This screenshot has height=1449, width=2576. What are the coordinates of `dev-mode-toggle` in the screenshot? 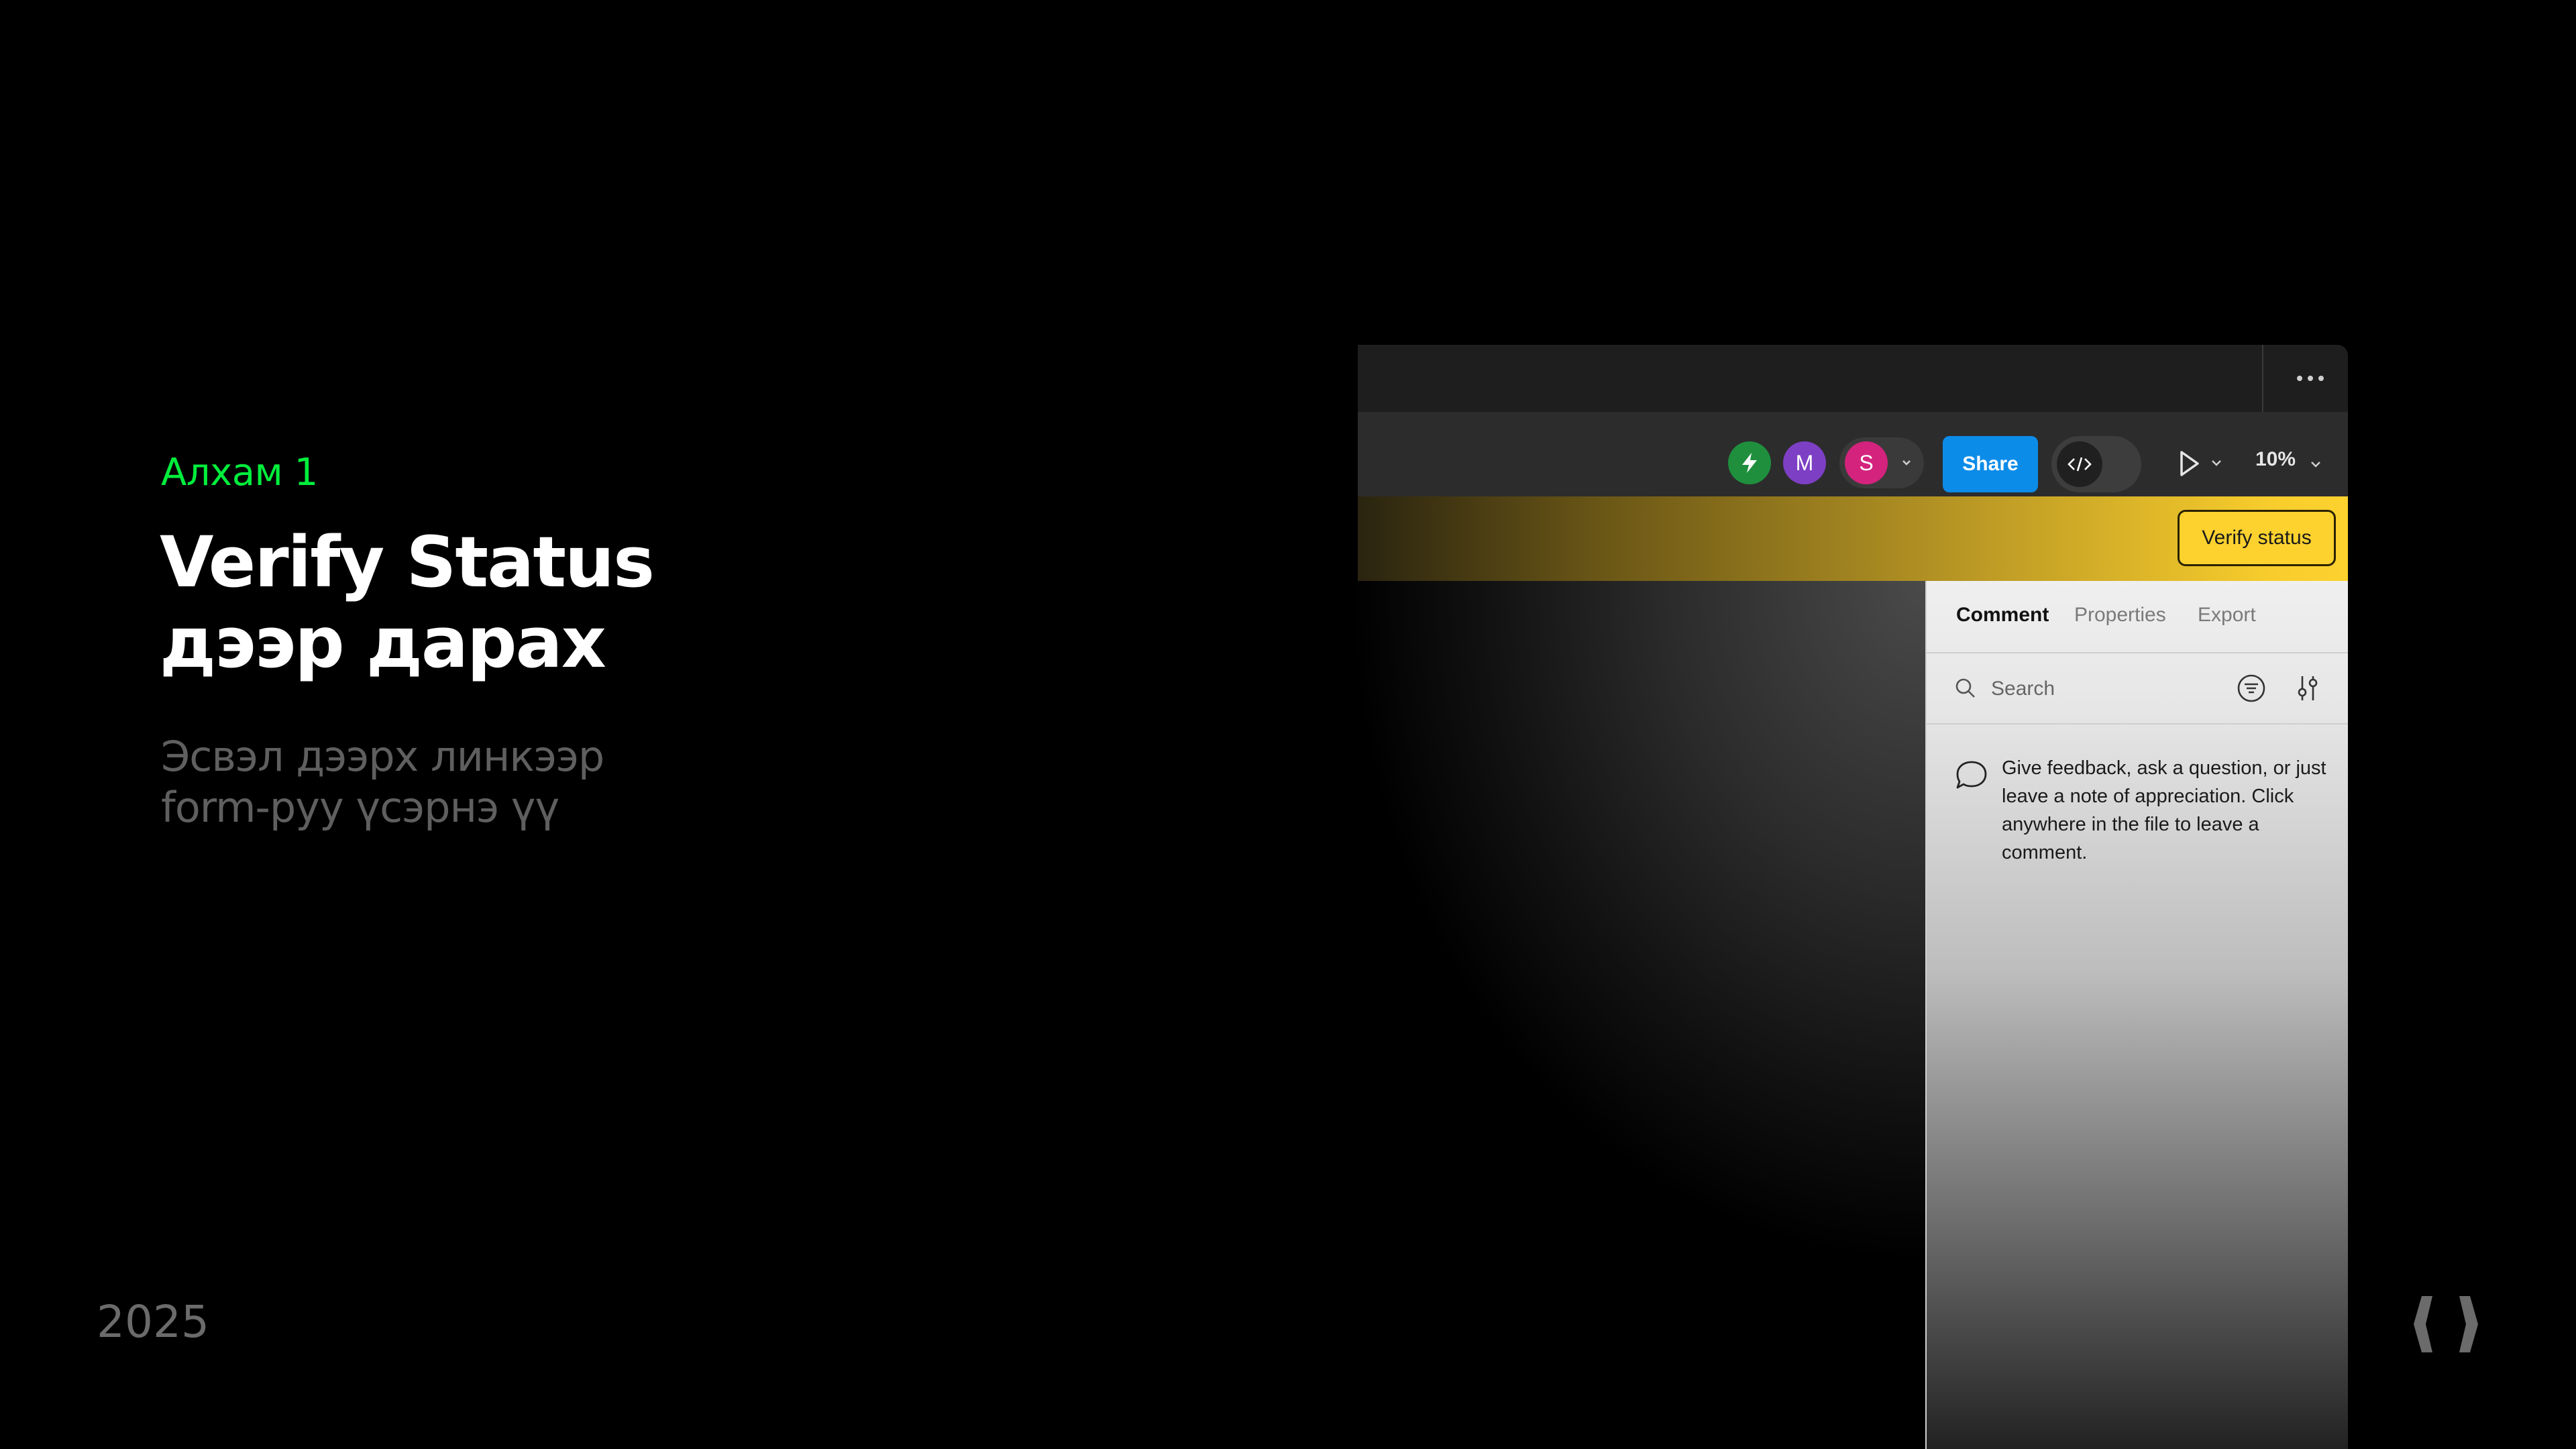 It's located at (2096, 464).